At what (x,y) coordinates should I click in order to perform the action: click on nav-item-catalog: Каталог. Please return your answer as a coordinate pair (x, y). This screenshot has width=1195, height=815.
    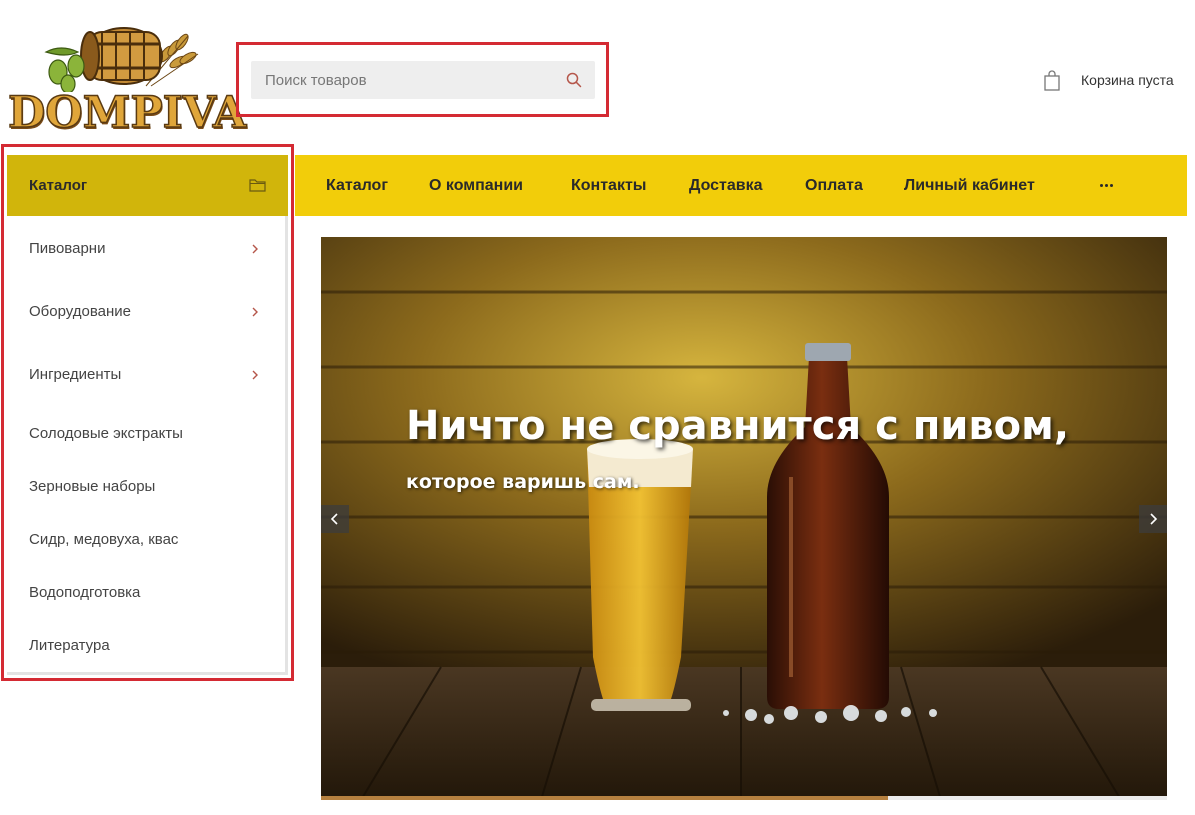
    Looking at the image, I should click on (357, 185).